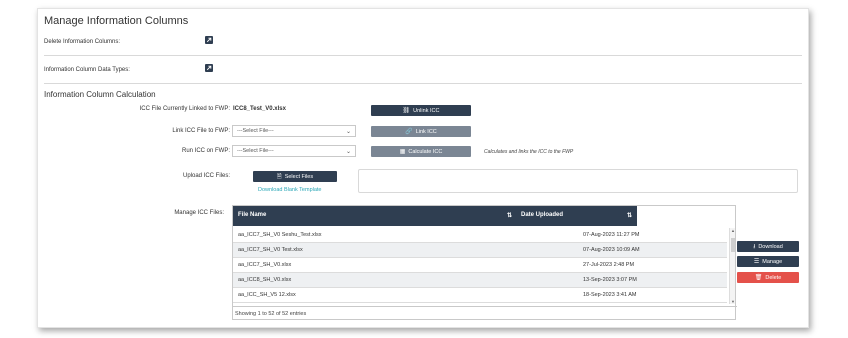  I want to click on manage-button: ☰ Manage, so click(768, 261).